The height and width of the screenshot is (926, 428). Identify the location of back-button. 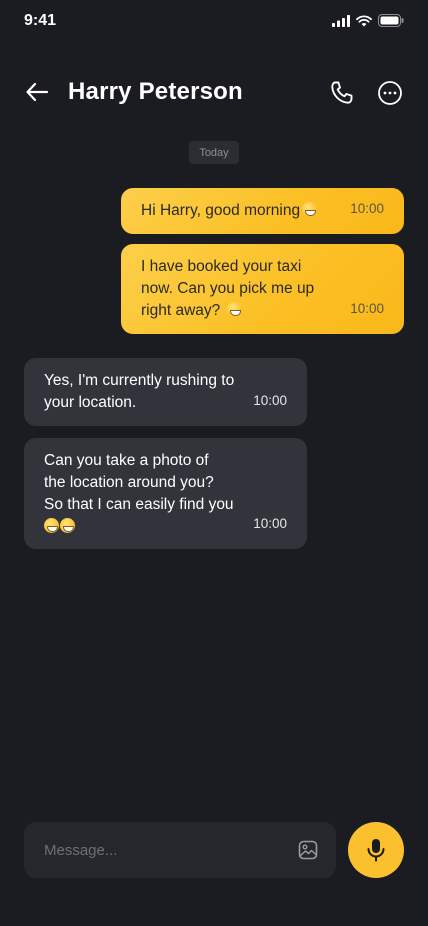
(37, 92).